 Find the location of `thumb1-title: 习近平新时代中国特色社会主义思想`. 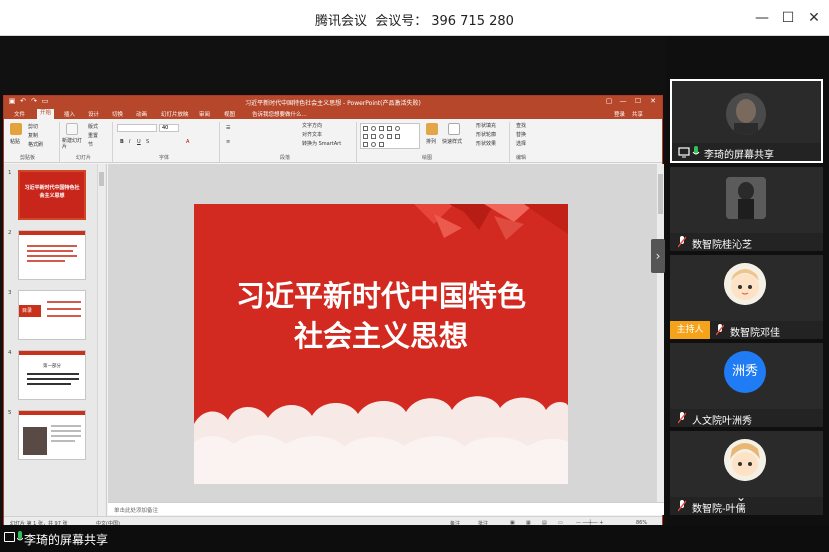

thumb1-title: 习近平新时代中国特色社会主义思想 is located at coordinates (52, 192).